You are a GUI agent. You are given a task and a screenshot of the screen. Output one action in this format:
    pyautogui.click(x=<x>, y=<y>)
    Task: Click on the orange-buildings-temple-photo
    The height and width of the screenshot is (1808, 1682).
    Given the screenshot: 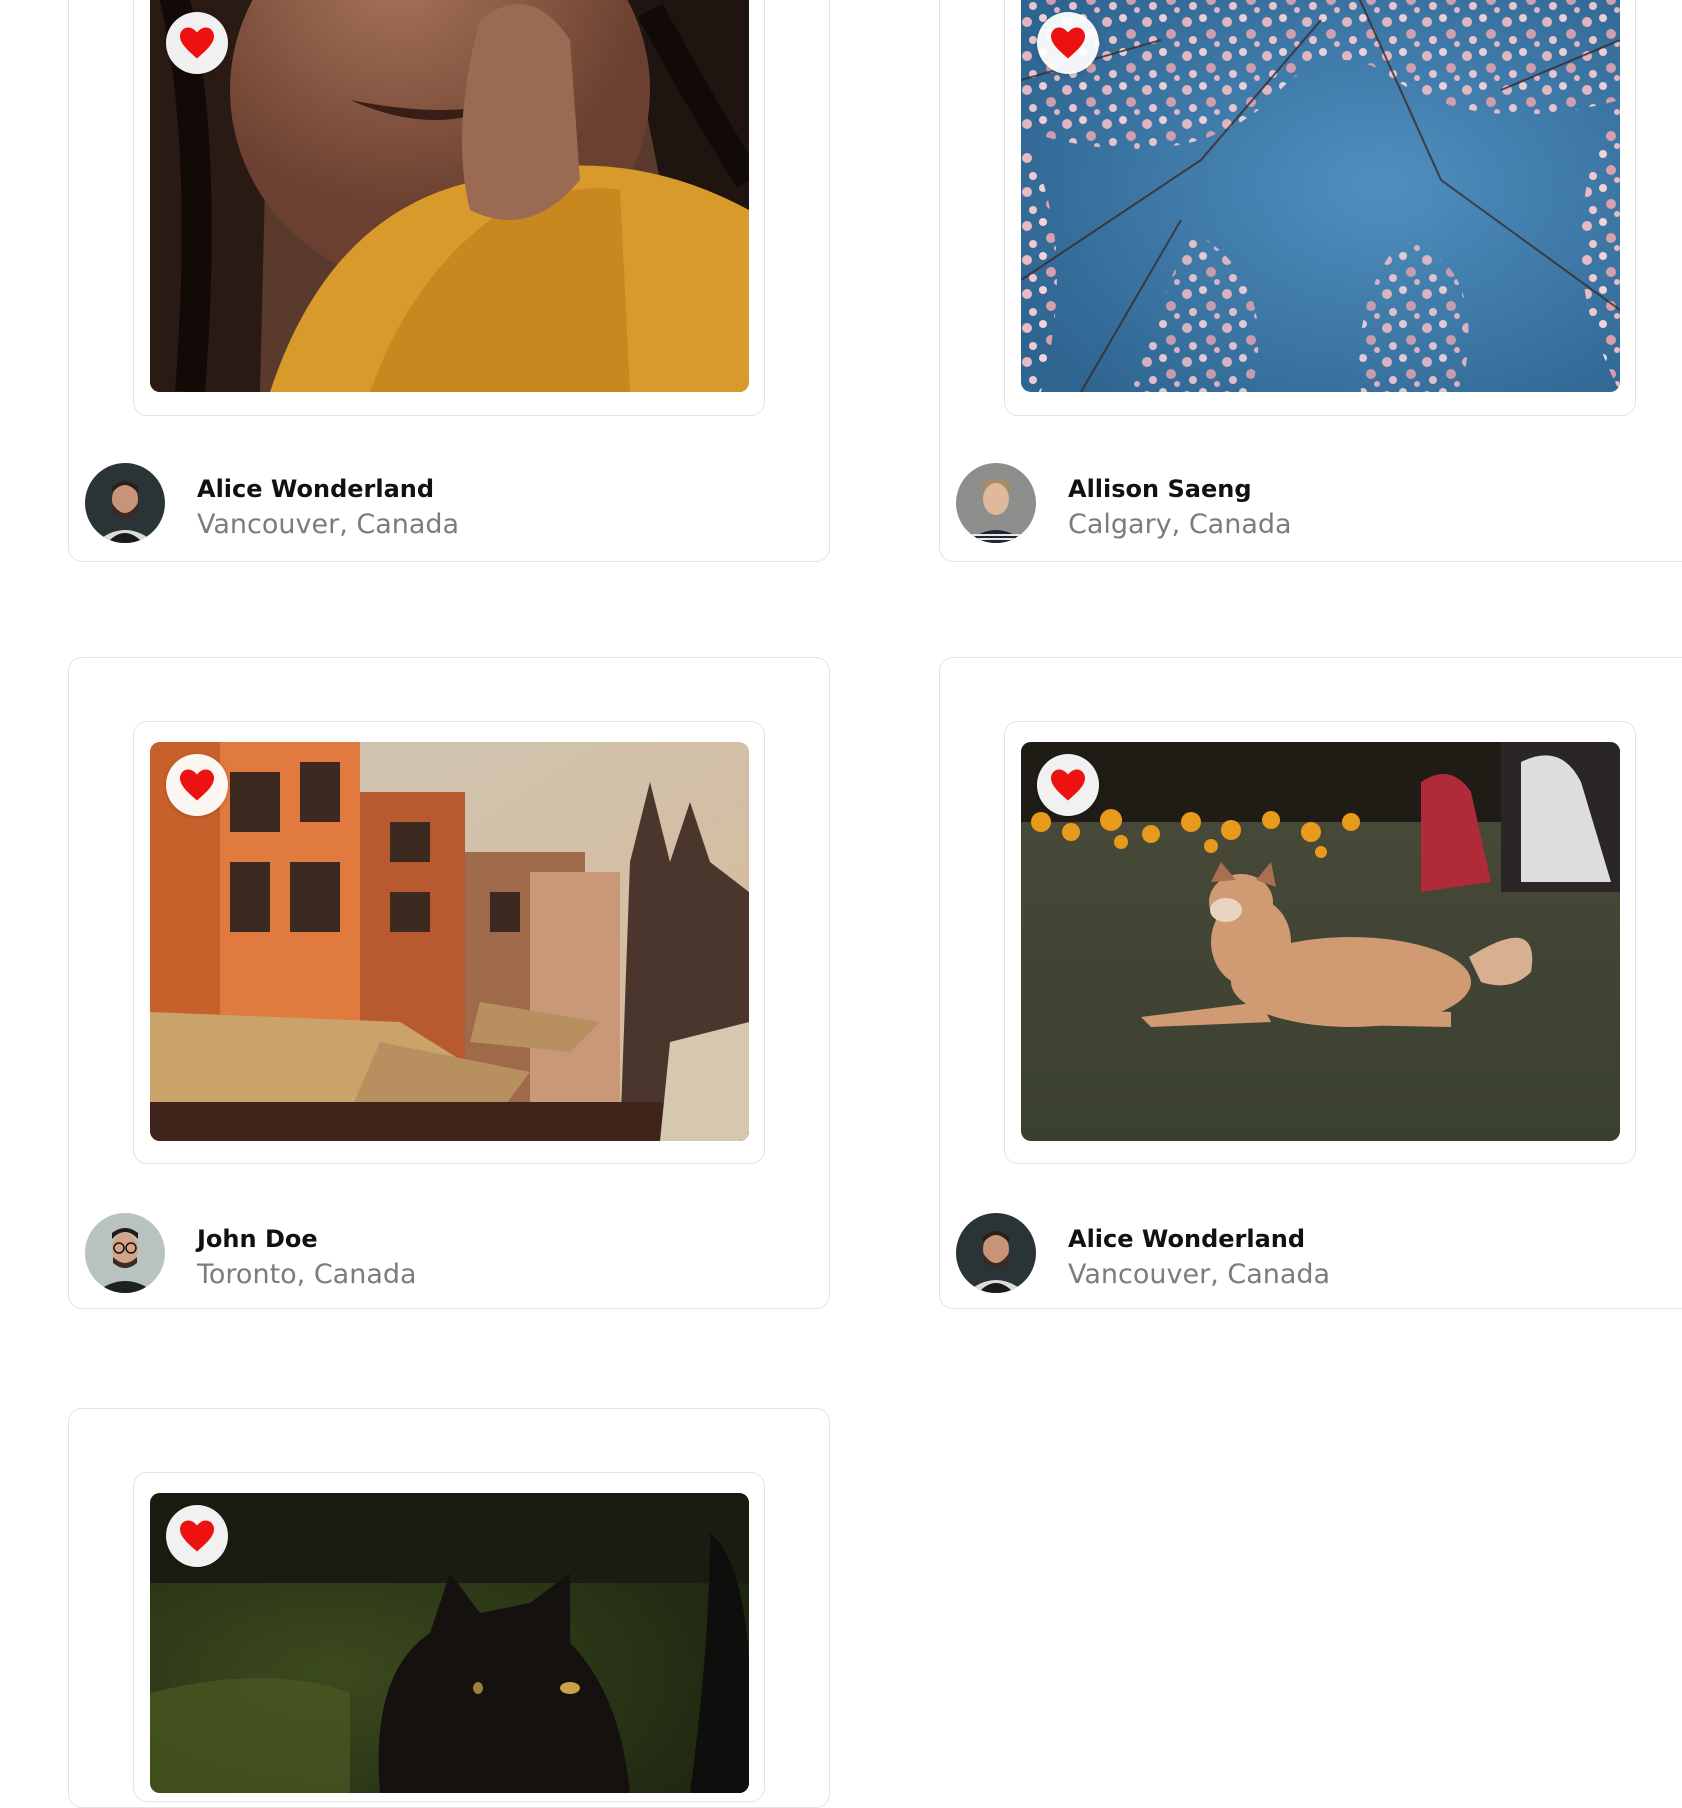 What is the action you would take?
    pyautogui.click(x=449, y=941)
    